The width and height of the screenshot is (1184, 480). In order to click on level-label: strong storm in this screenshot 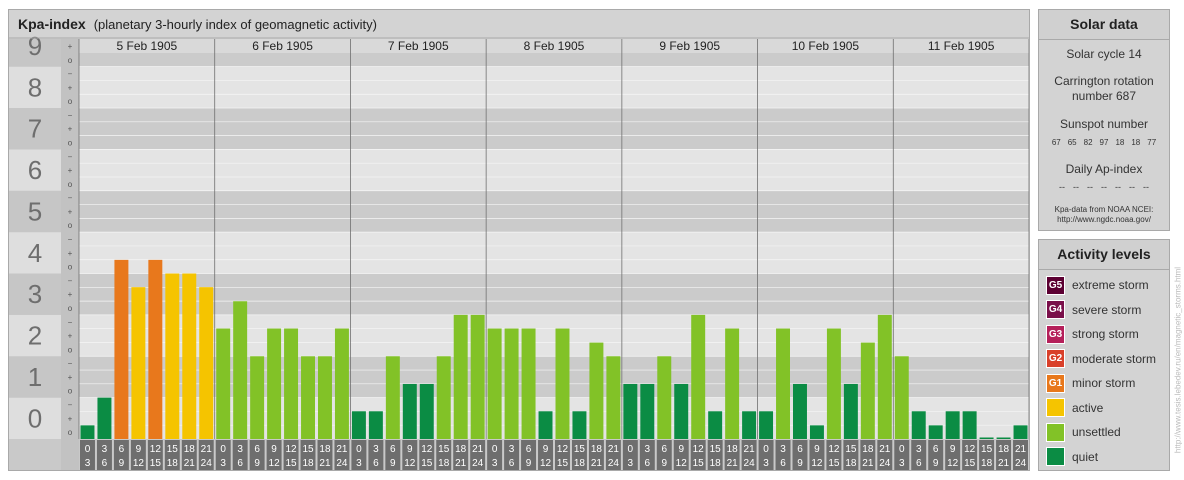, I will do `click(1105, 334)`.